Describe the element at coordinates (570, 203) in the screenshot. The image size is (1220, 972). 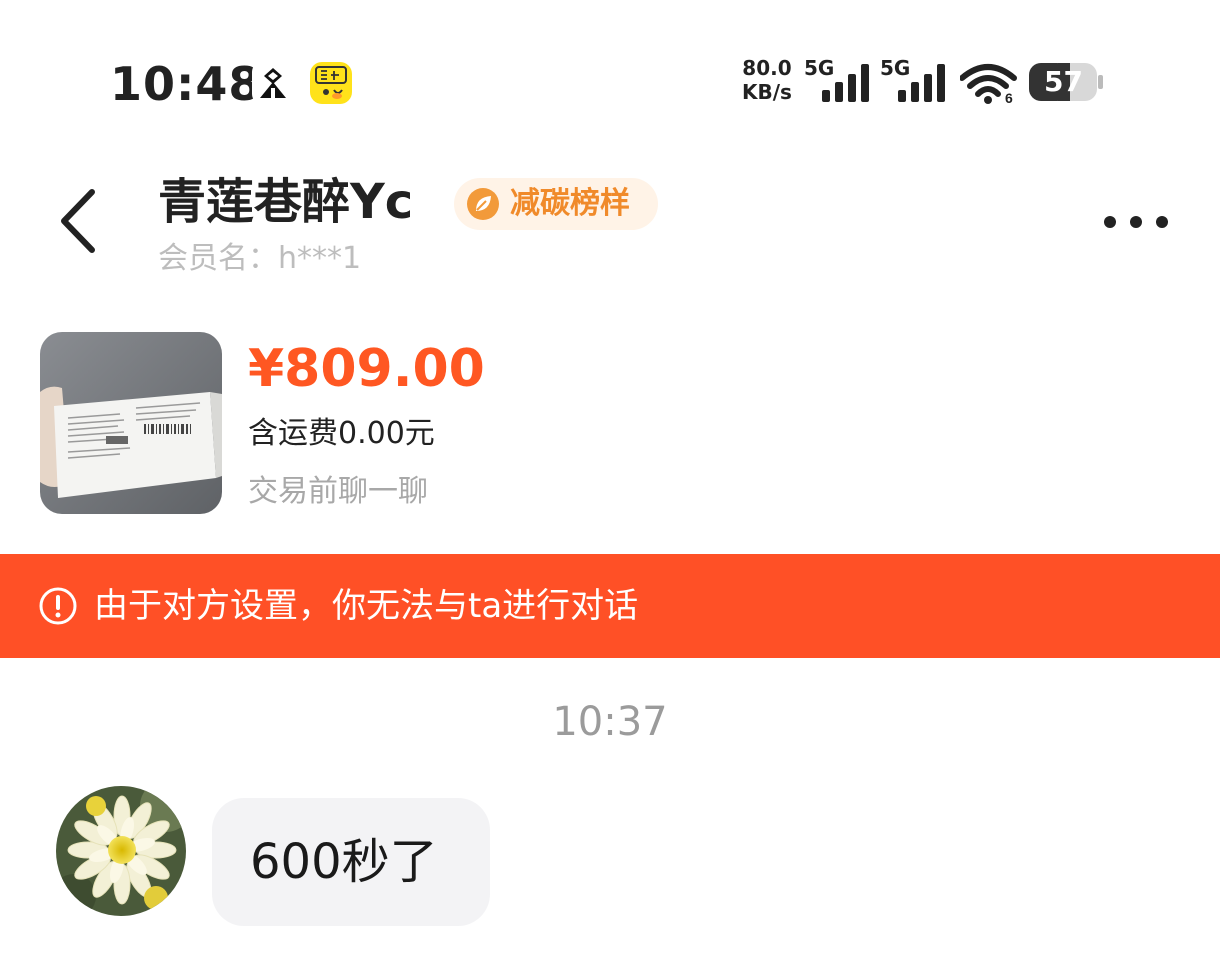
I see `badge-label: 减碳榜样` at that location.